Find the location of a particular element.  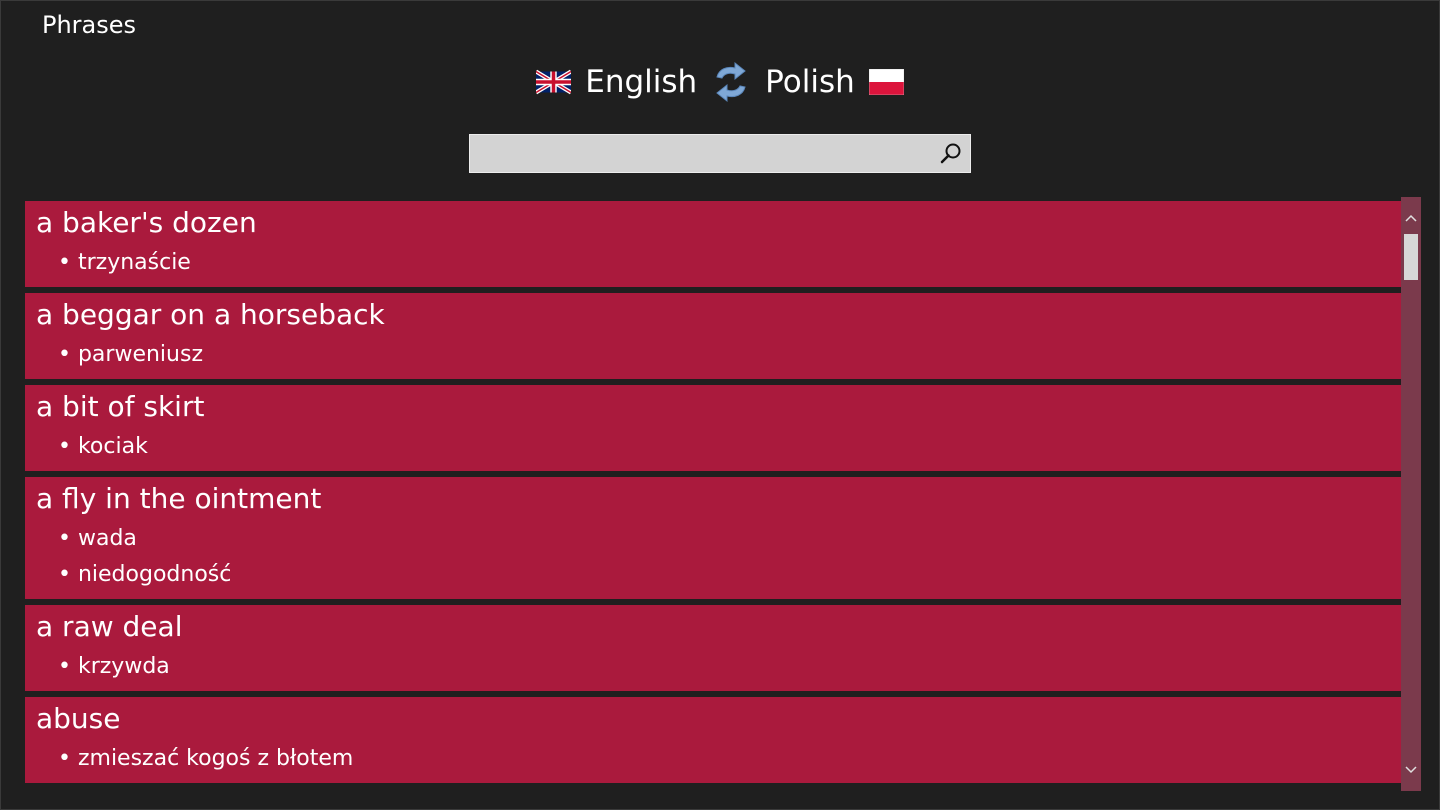

scroll-down-button is located at coordinates (1411, 770).